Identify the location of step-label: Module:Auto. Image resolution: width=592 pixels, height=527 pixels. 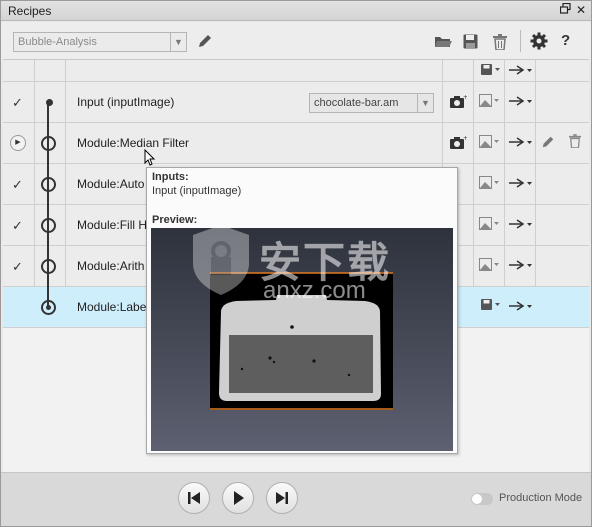
(111, 184).